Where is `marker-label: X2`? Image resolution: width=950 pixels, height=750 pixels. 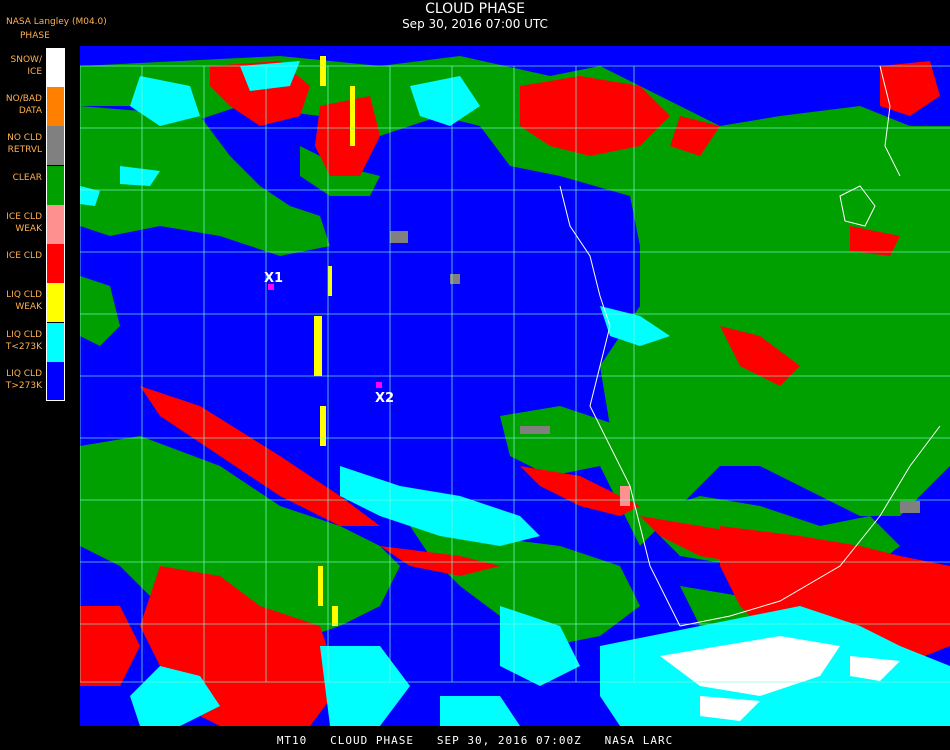 marker-label: X2 is located at coordinates (384, 398).